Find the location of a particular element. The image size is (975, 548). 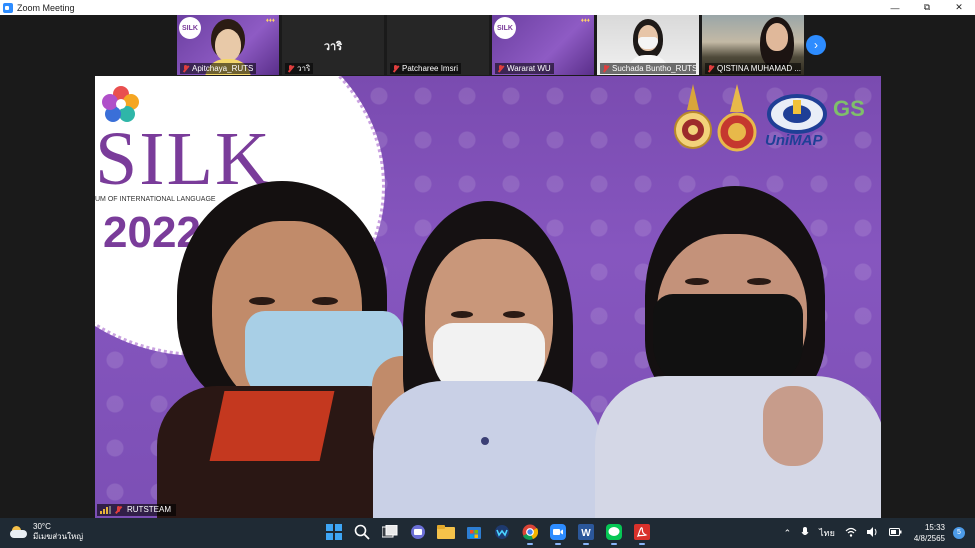

rajamangala-emblem-icon is located at coordinates (737, 118).